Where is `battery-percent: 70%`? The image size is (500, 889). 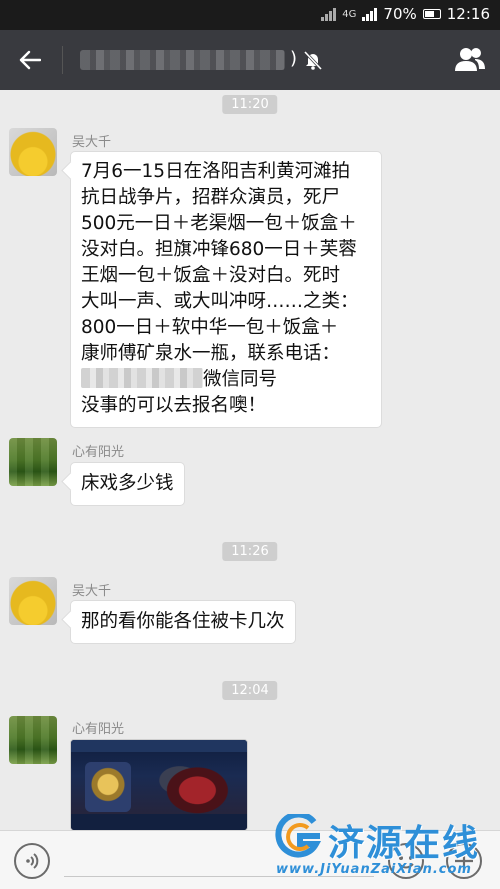 battery-percent: 70% is located at coordinates (400, 14).